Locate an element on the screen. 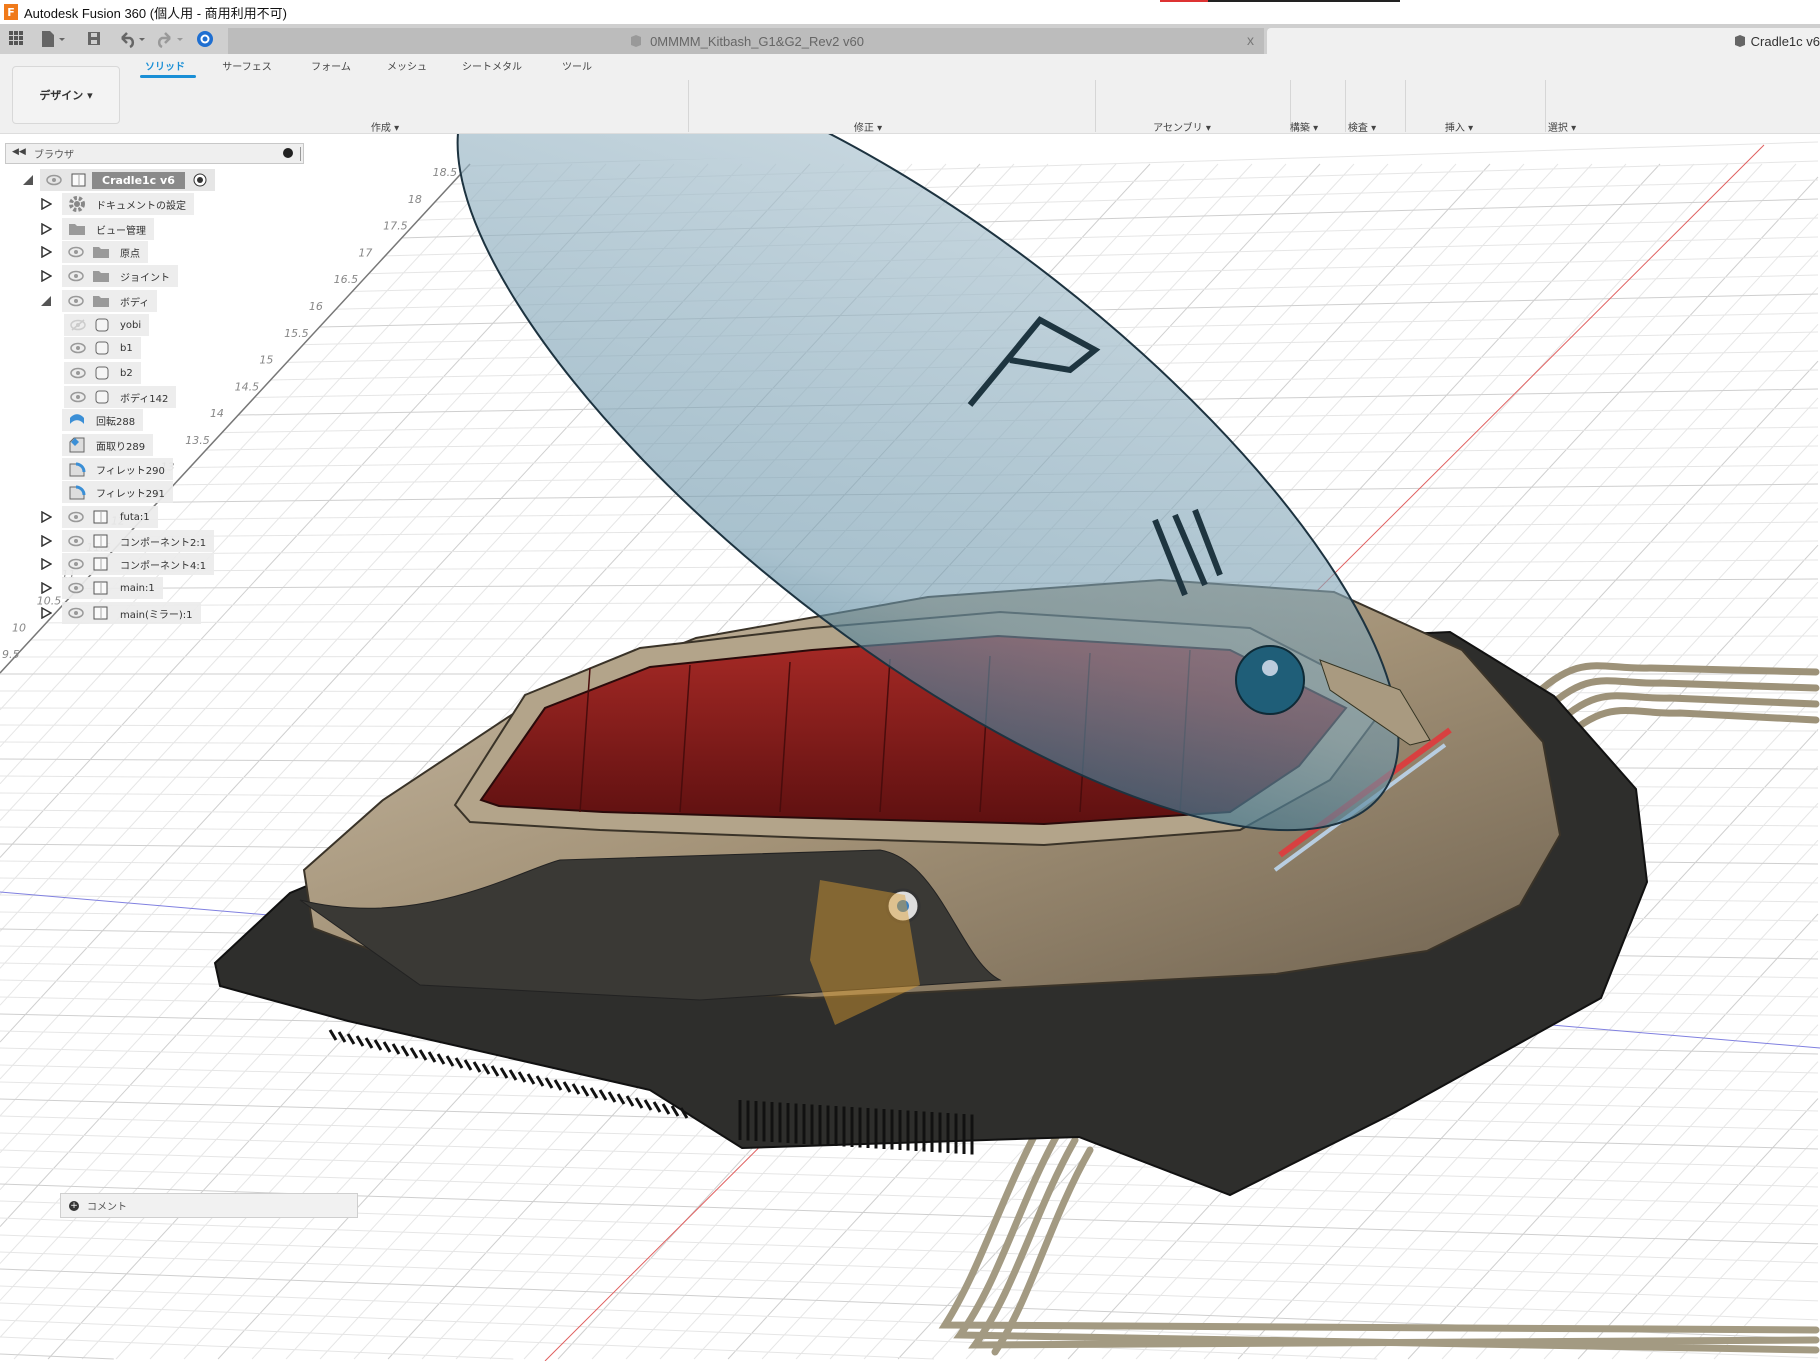 The width and height of the screenshot is (1820, 1361). offset-plane-icon is located at coordinates (1305, 98).